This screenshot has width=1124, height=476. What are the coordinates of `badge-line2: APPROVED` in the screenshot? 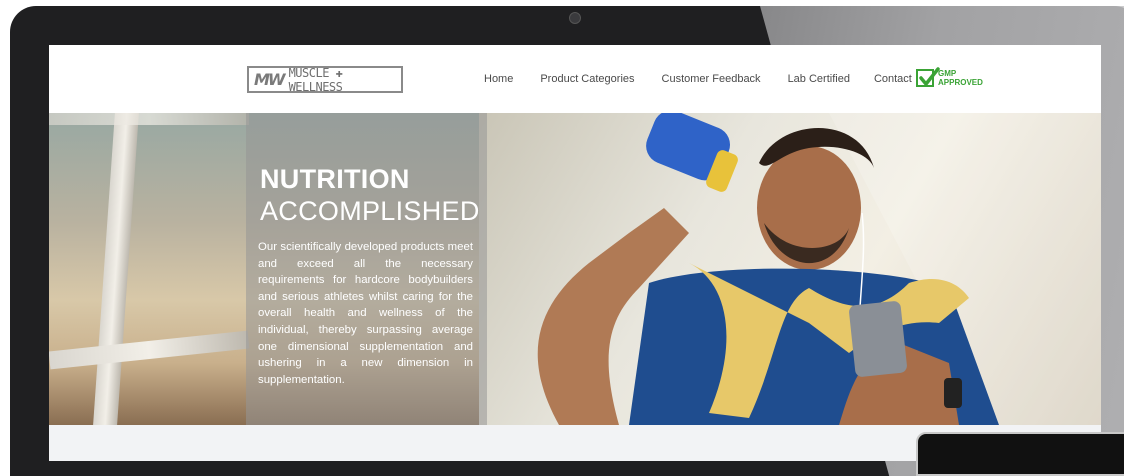 It's located at (960, 82).